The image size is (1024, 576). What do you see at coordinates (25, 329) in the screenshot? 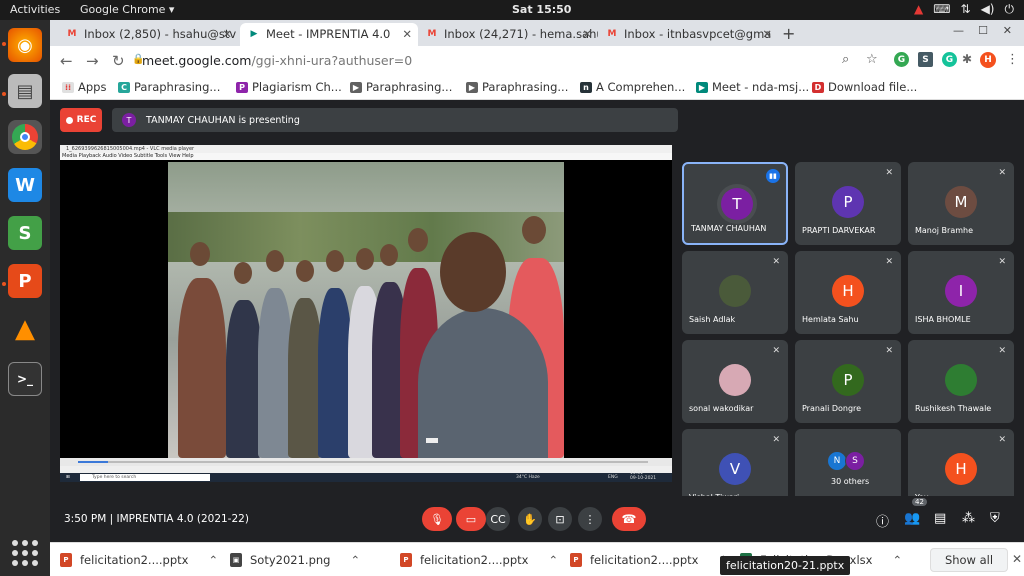
I see `vlc-icon: ▲` at bounding box center [25, 329].